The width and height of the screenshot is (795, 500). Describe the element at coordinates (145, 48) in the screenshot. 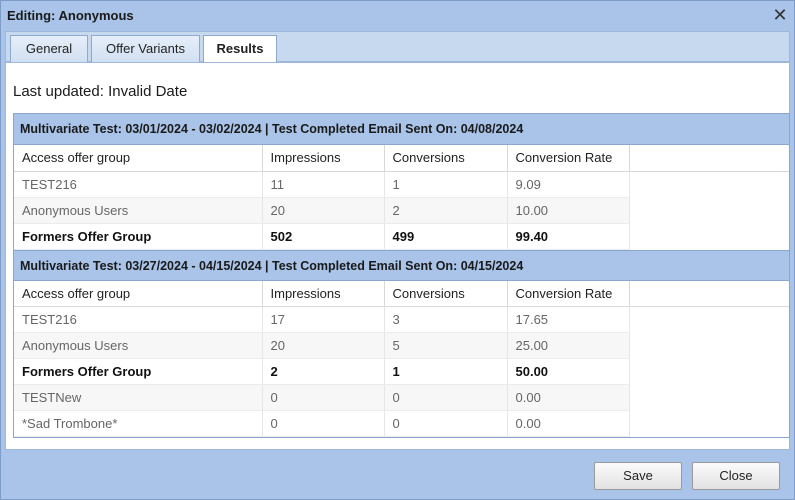

I see `tab-offer-variants: Offer Variants` at that location.